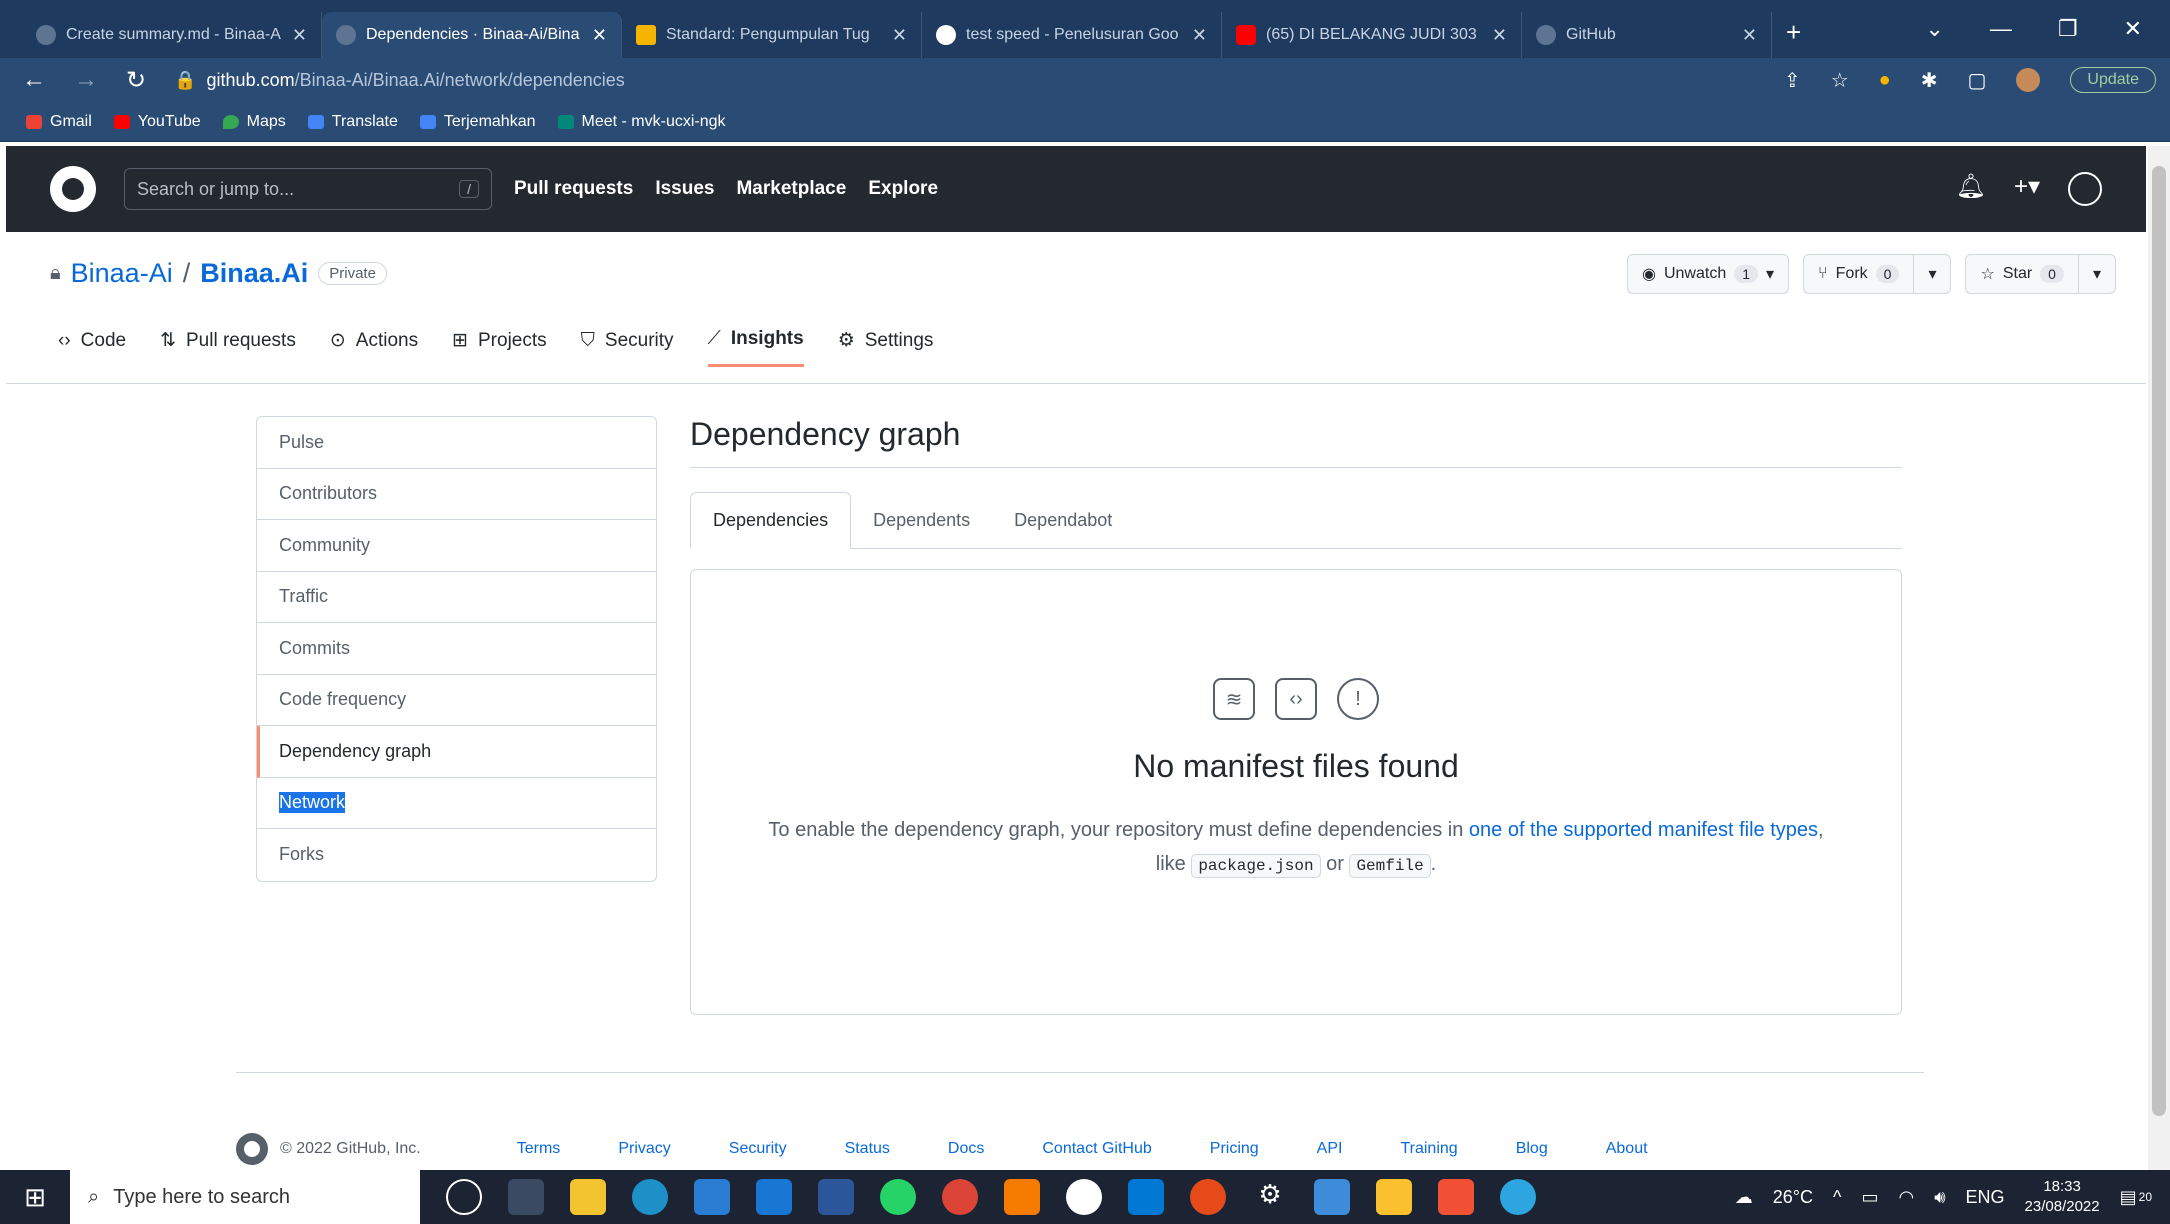  Describe the element at coordinates (1885, 80) in the screenshot. I see `extension-icon: ●` at that location.